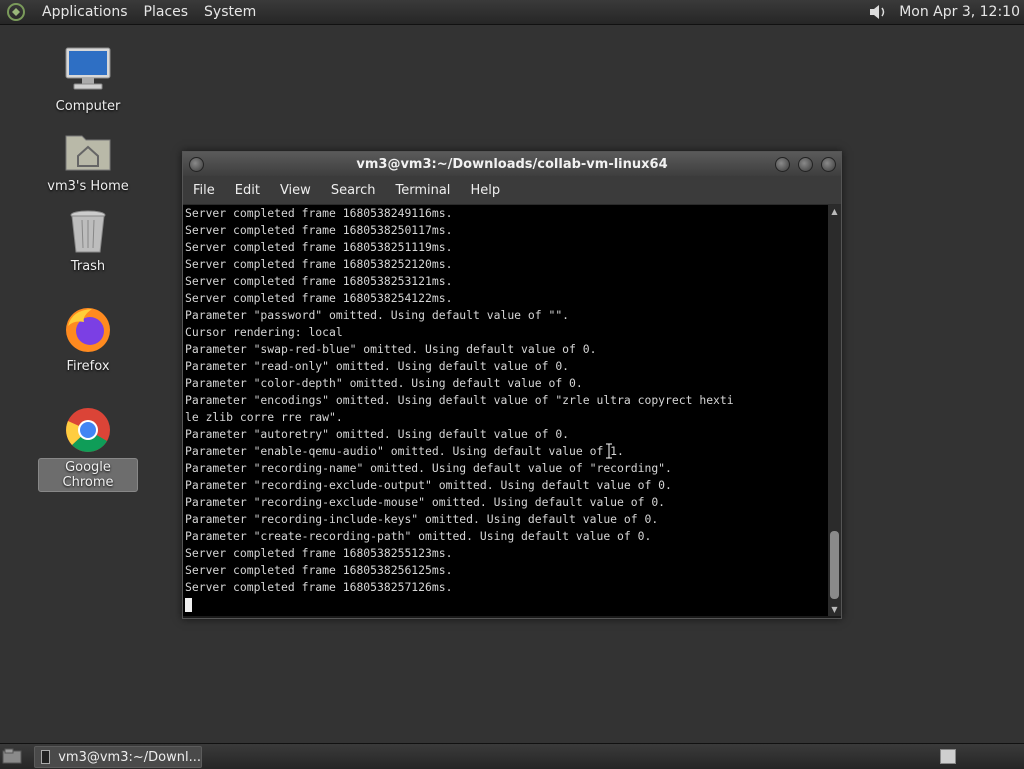 The height and width of the screenshot is (769, 1024). What do you see at coordinates (88, 231) in the screenshot?
I see `trash-icon` at bounding box center [88, 231].